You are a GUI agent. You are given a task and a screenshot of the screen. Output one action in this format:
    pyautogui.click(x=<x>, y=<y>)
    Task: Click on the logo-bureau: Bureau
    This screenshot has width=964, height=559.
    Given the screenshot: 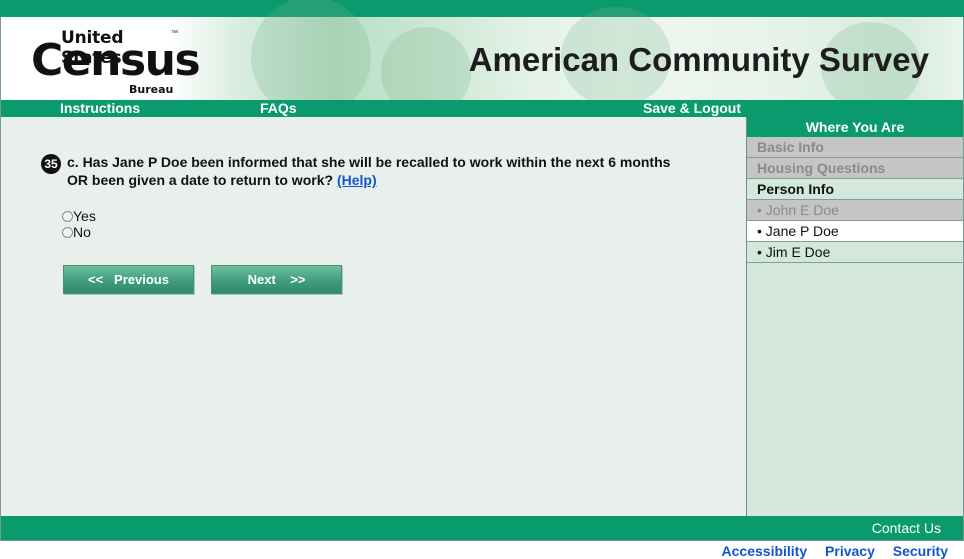 What is the action you would take?
    pyautogui.click(x=151, y=89)
    